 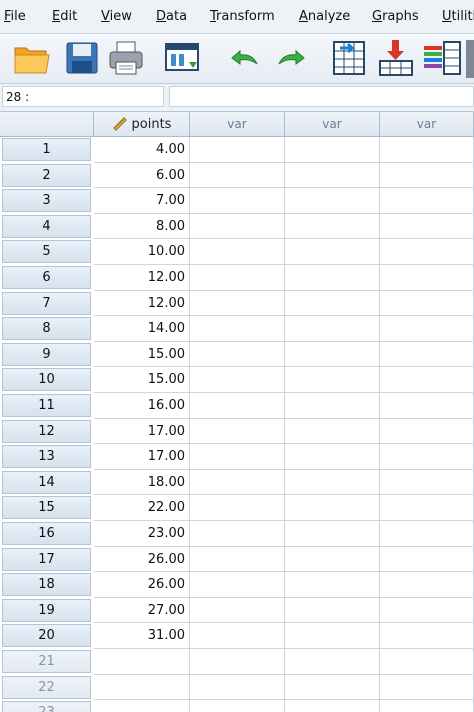 I want to click on menu-analyze: Analyze, so click(x=324, y=16).